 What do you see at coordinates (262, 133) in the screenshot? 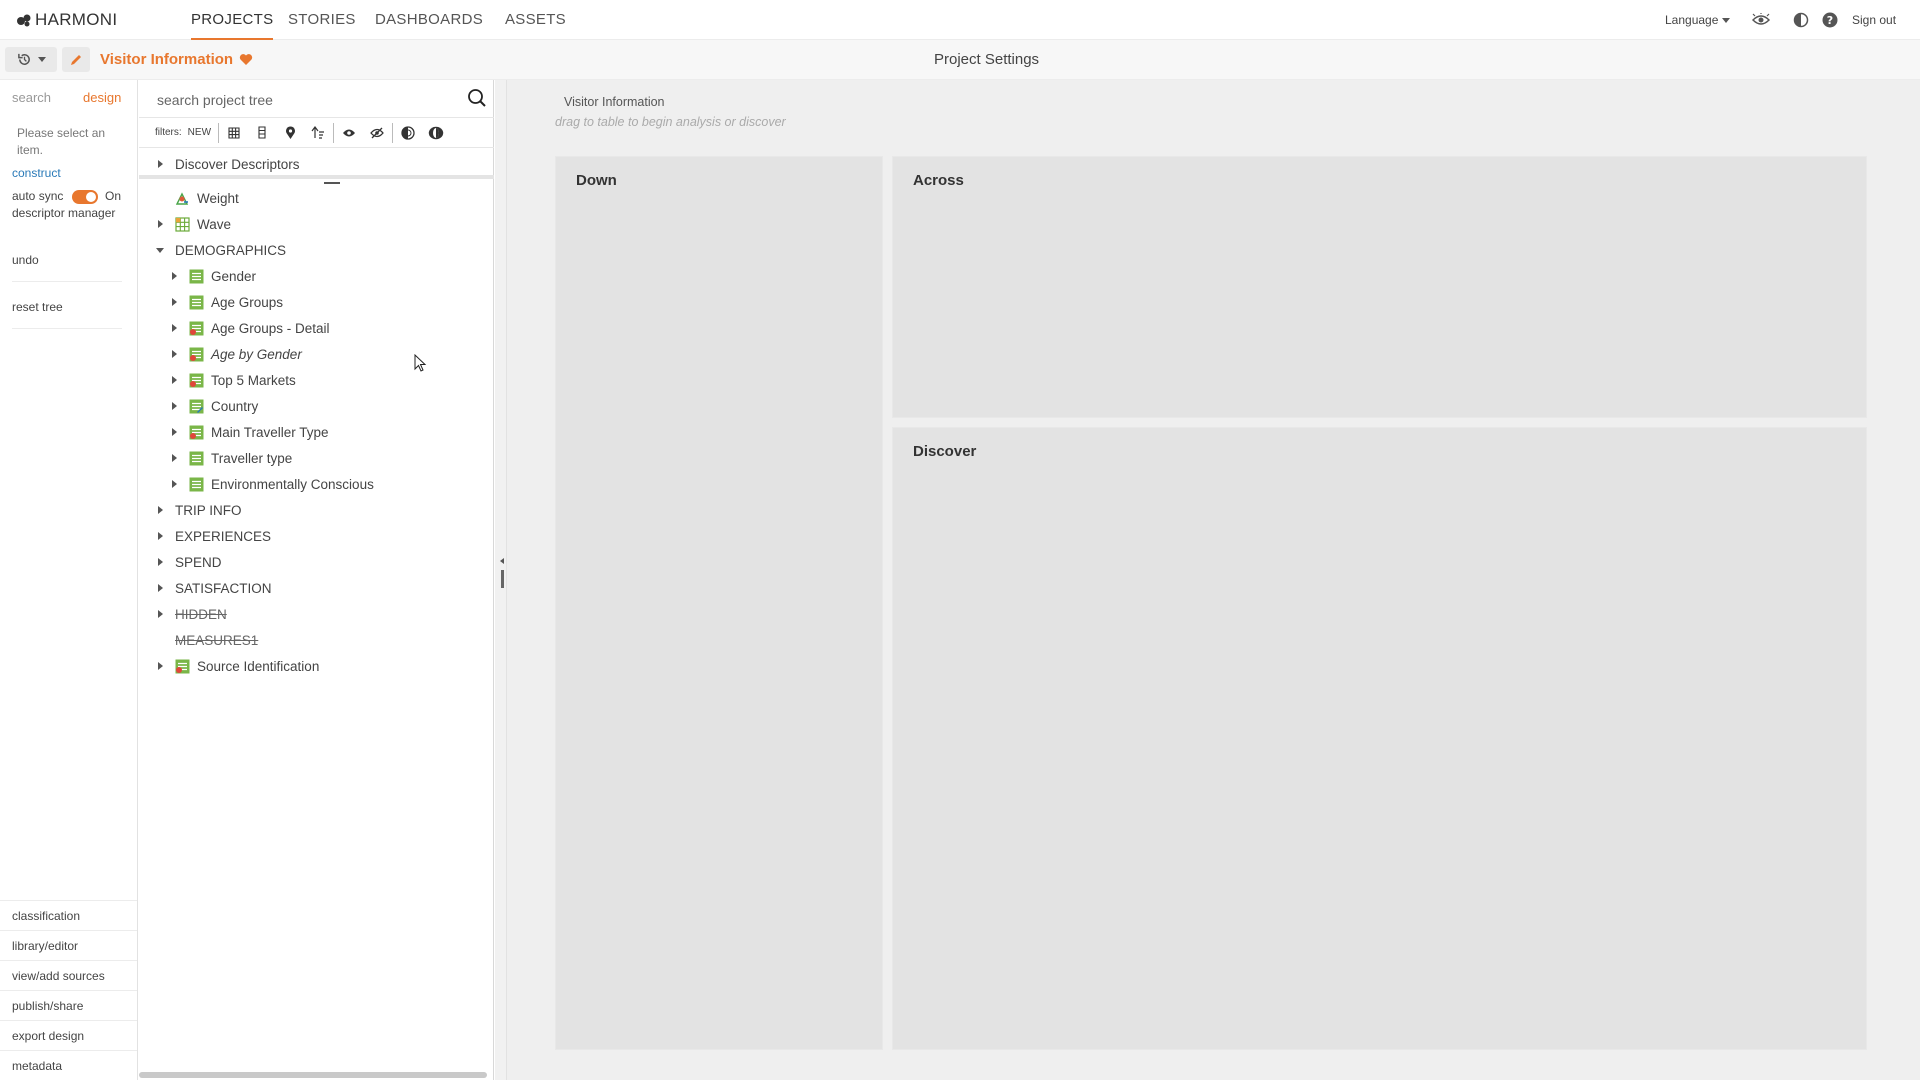
I see `filter-column-icon` at bounding box center [262, 133].